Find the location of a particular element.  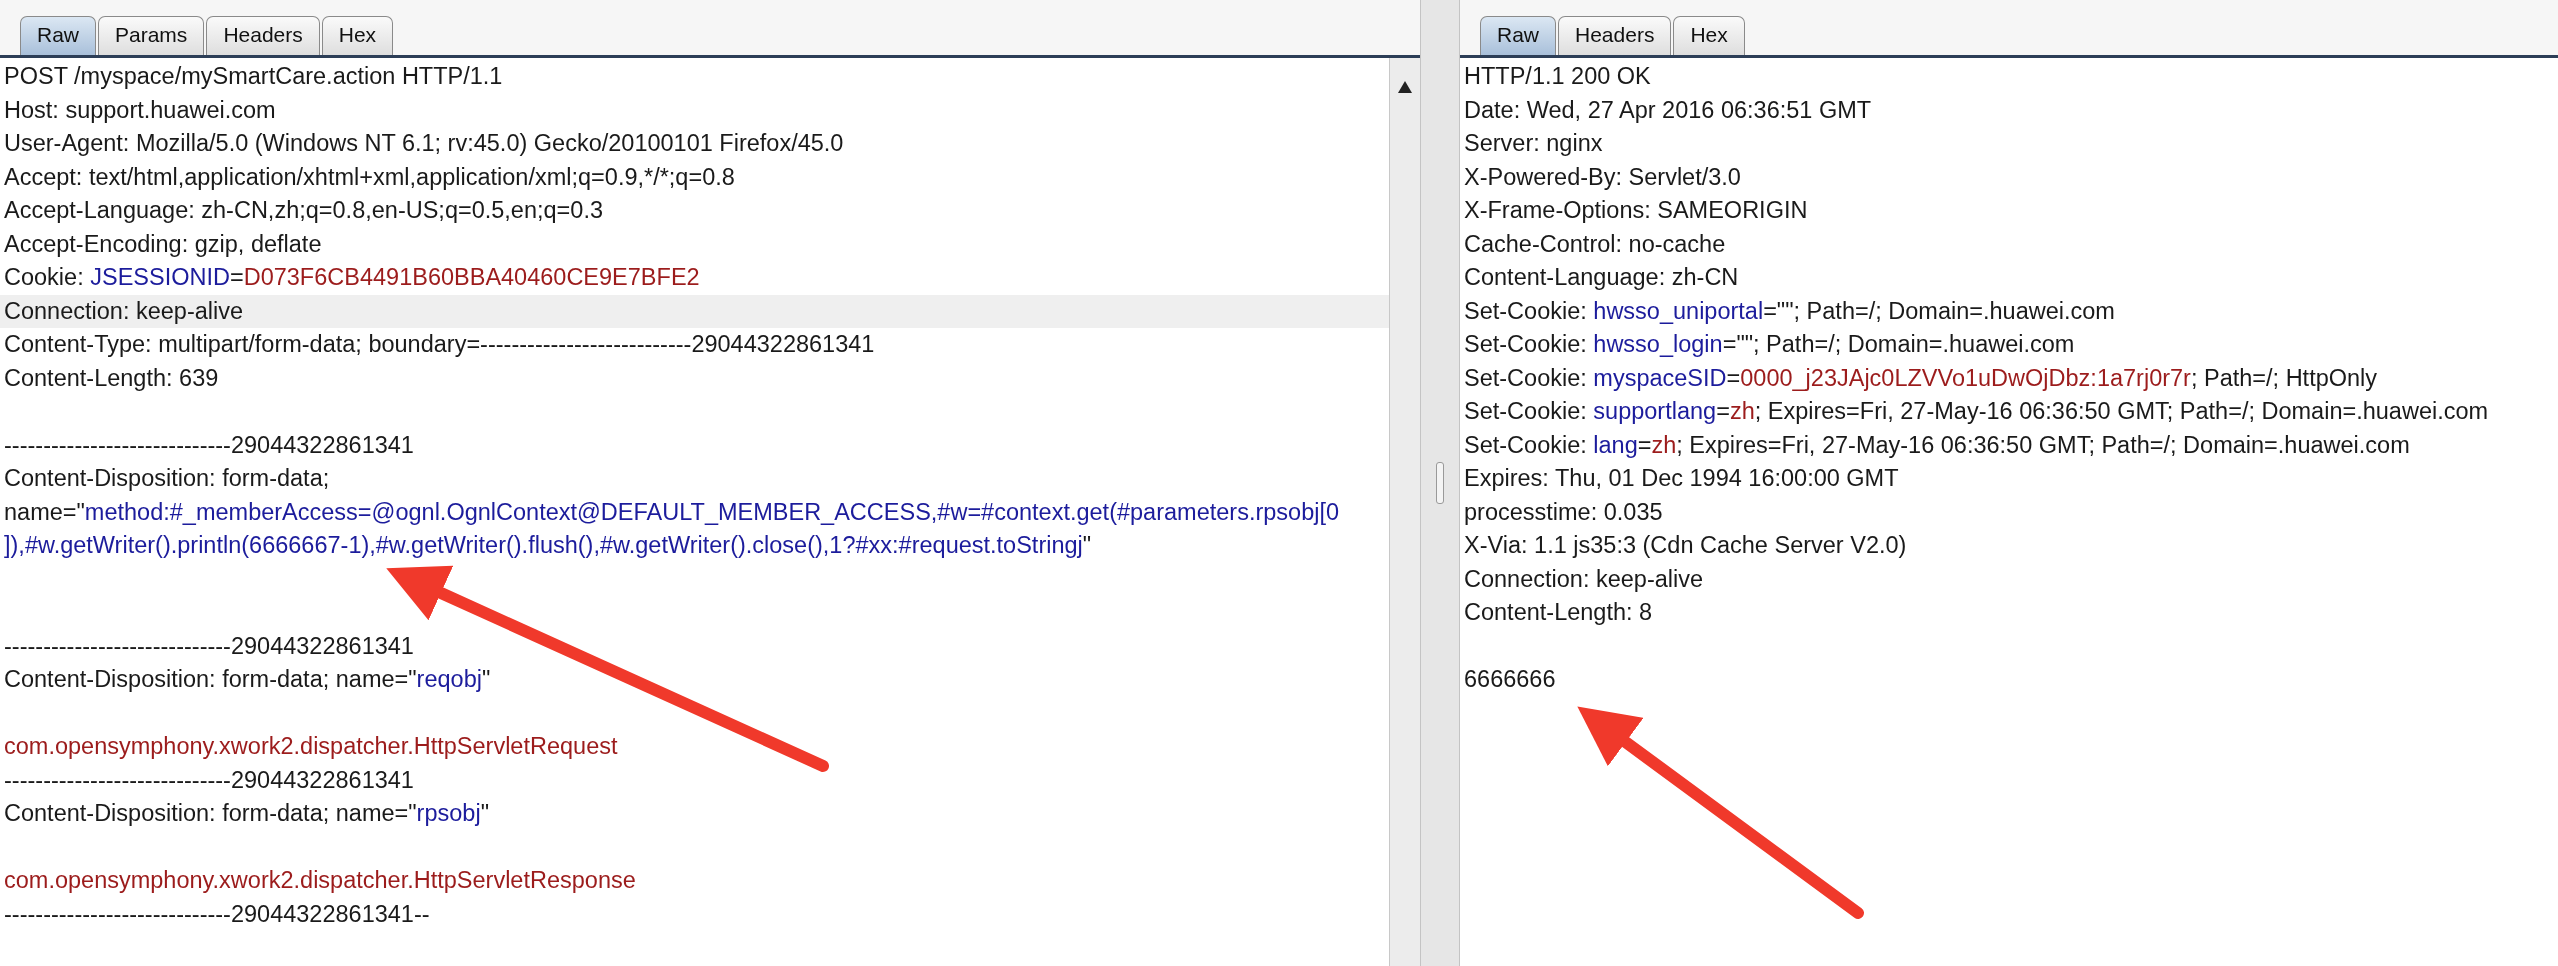

text-line: Set-Cookie: myspaceSID=0000_j23JAjc0LZVVo1uDwOjDbz:1a7rj0r7r; Path=/; HttpOnly is located at coordinates (1921, 378).